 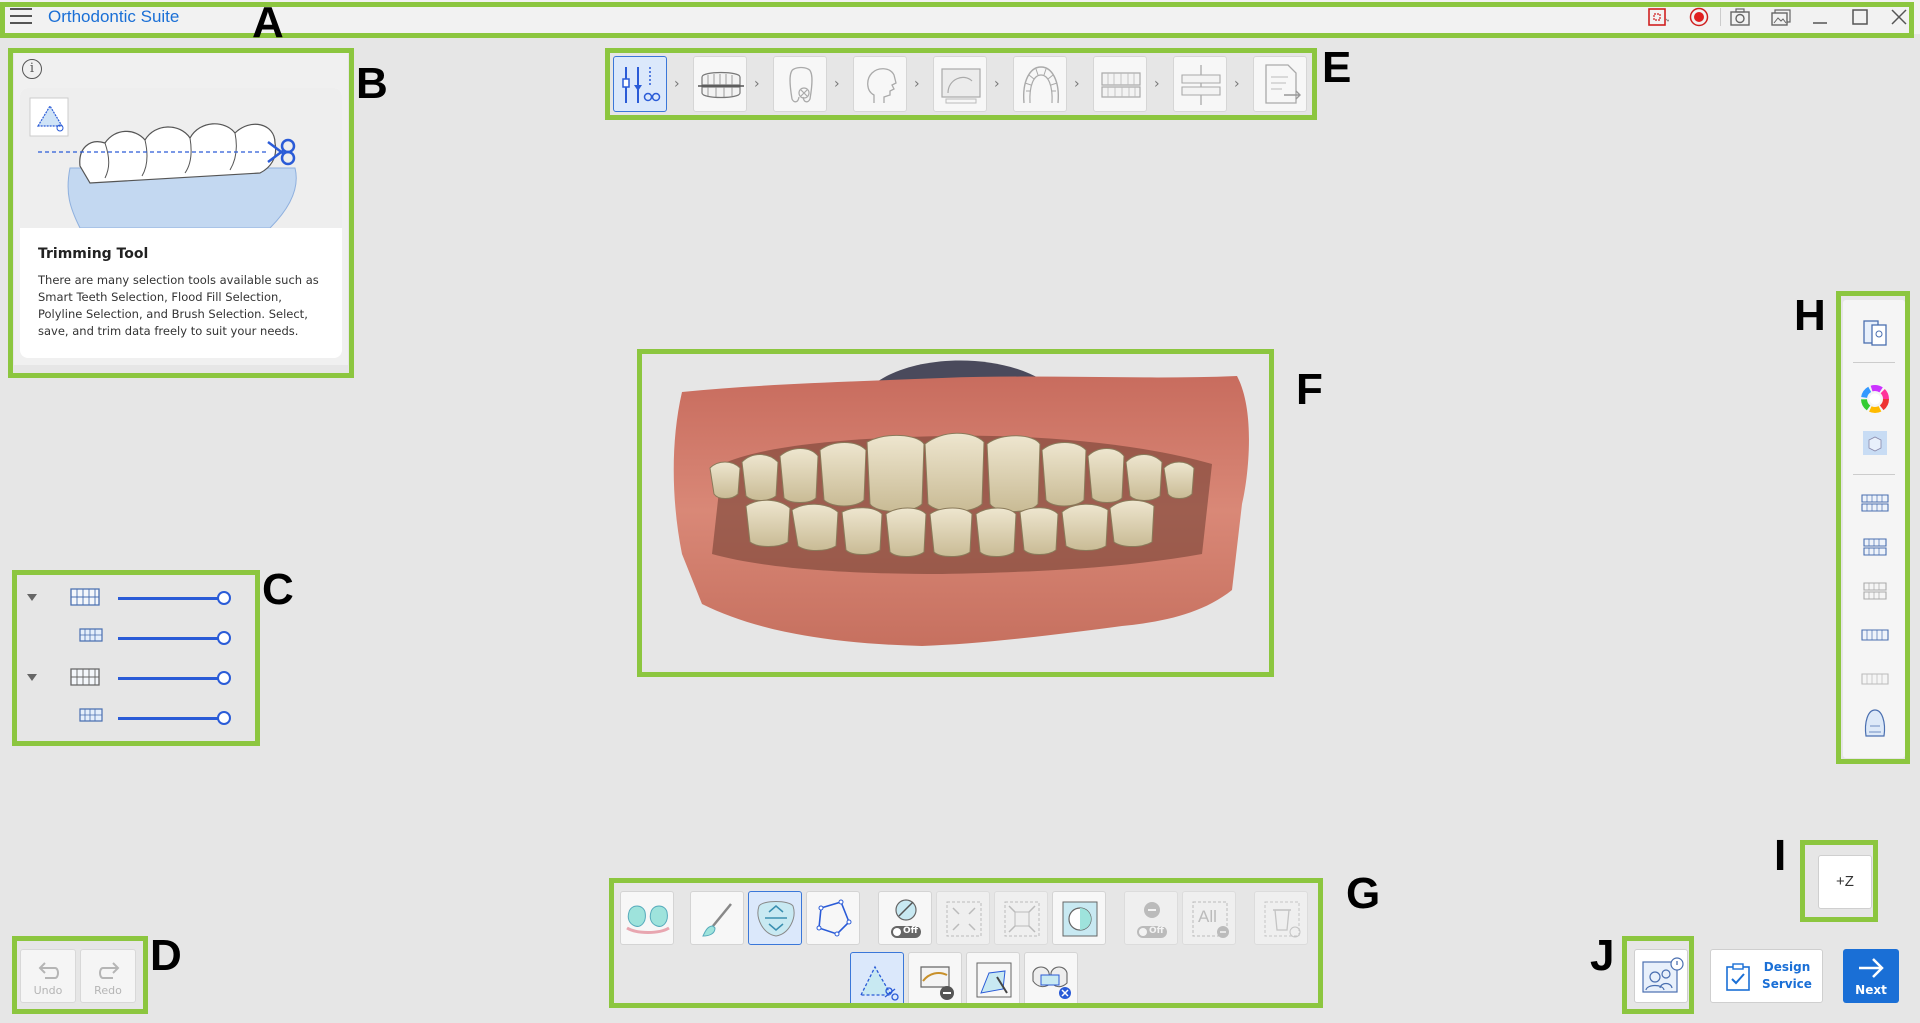 I want to click on highlight-box-i, so click(x=1839, y=881).